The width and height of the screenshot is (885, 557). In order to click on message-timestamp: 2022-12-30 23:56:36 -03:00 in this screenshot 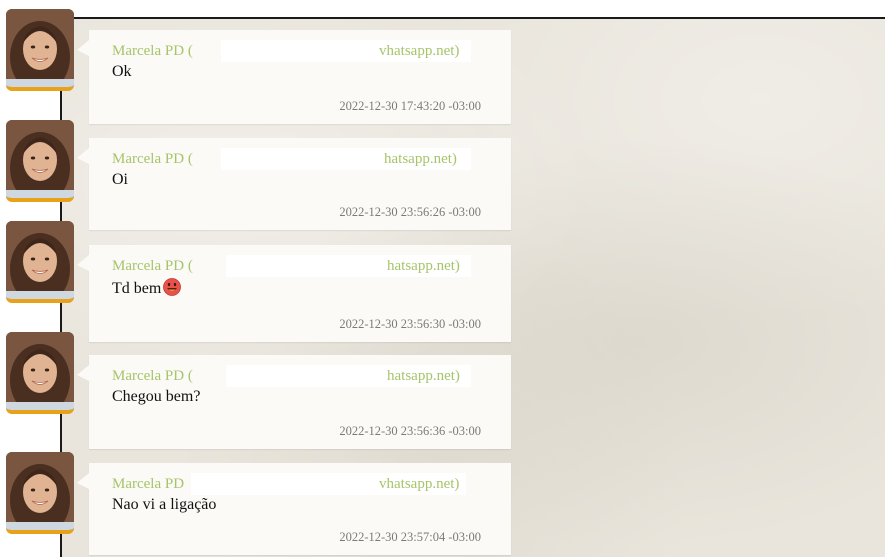, I will do `click(410, 431)`.